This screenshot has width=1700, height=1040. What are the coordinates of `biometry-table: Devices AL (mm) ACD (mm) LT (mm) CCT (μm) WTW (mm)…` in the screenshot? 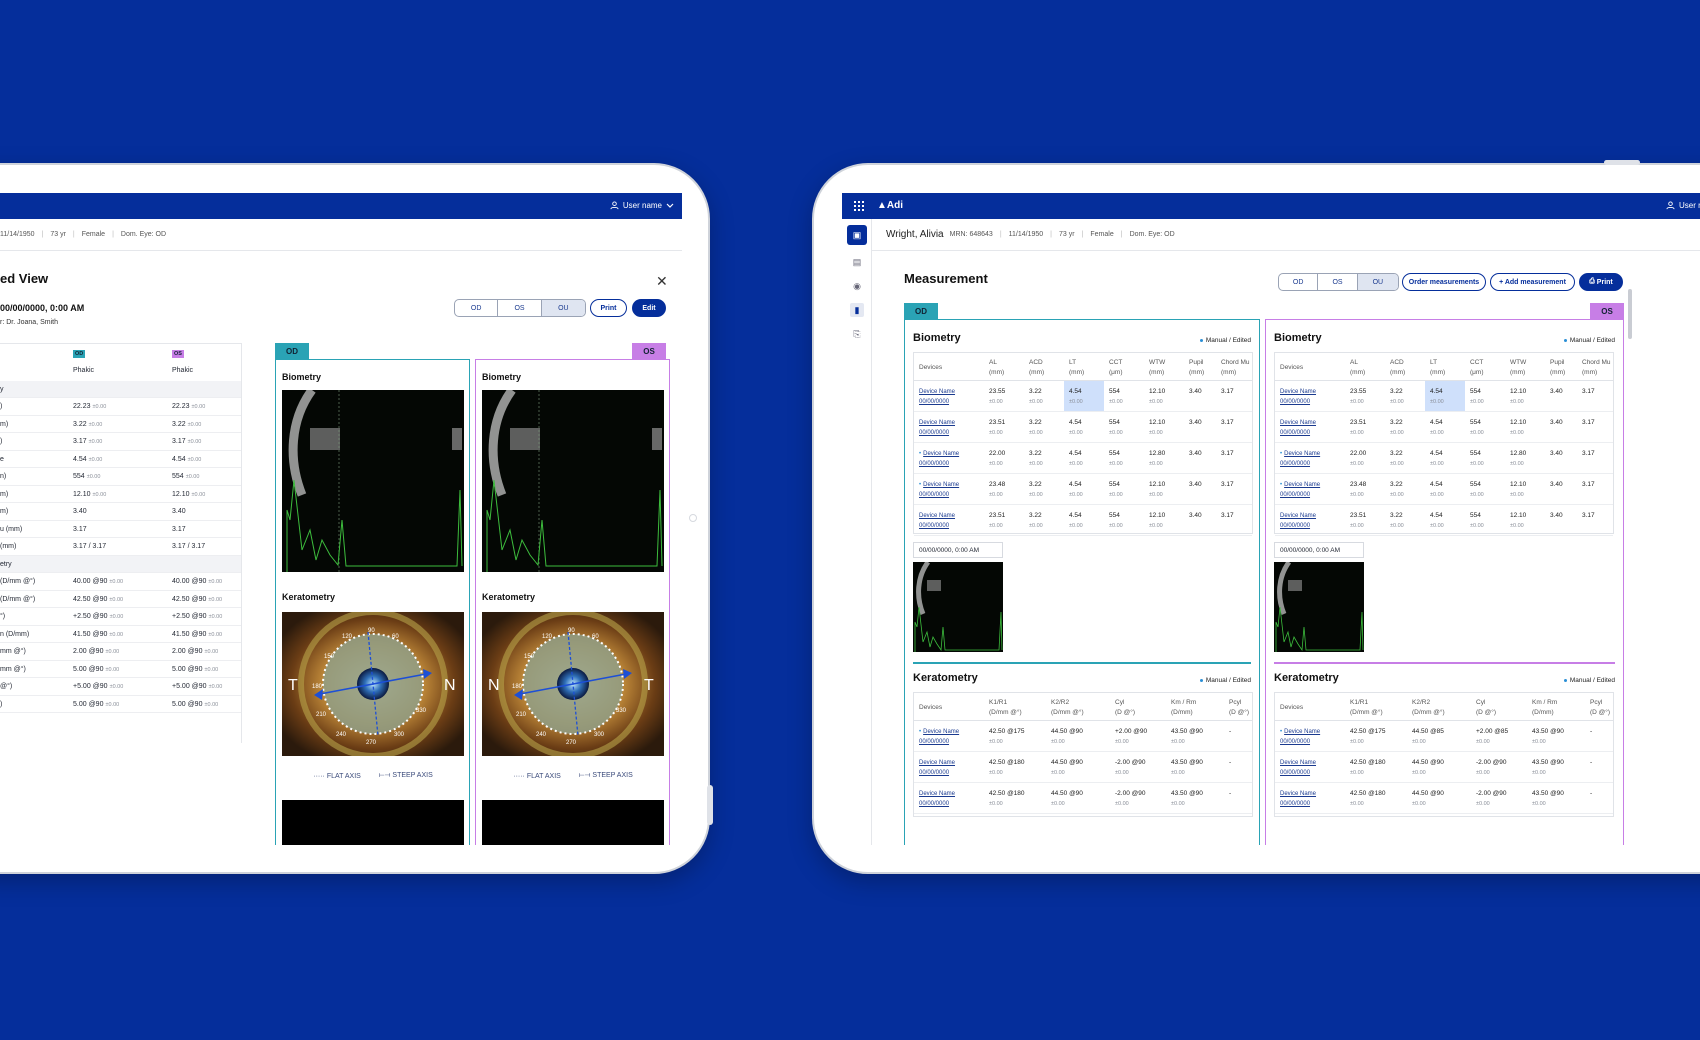 It's located at (1444, 444).